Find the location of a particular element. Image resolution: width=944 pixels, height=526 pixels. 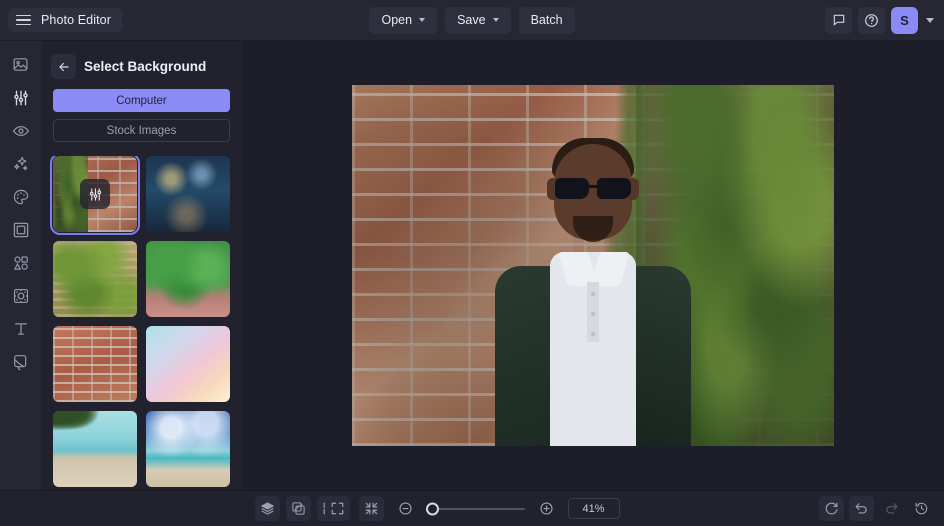

bottombar-left is located at coordinates (176, 508).